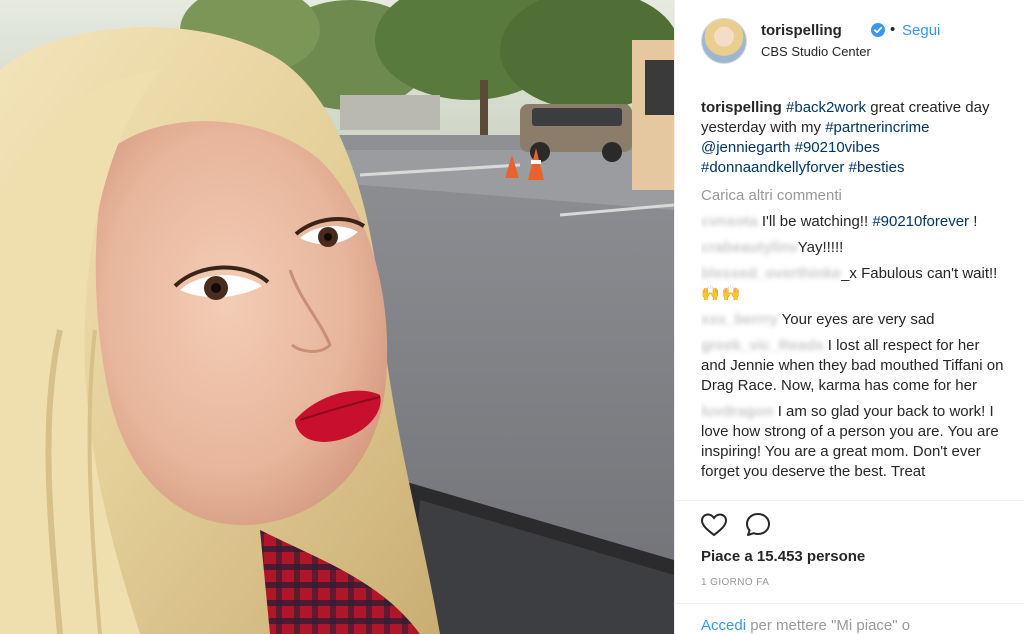  Describe the element at coordinates (815, 221) in the screenshot. I see `comment-text: I'll be watching!!` at that location.